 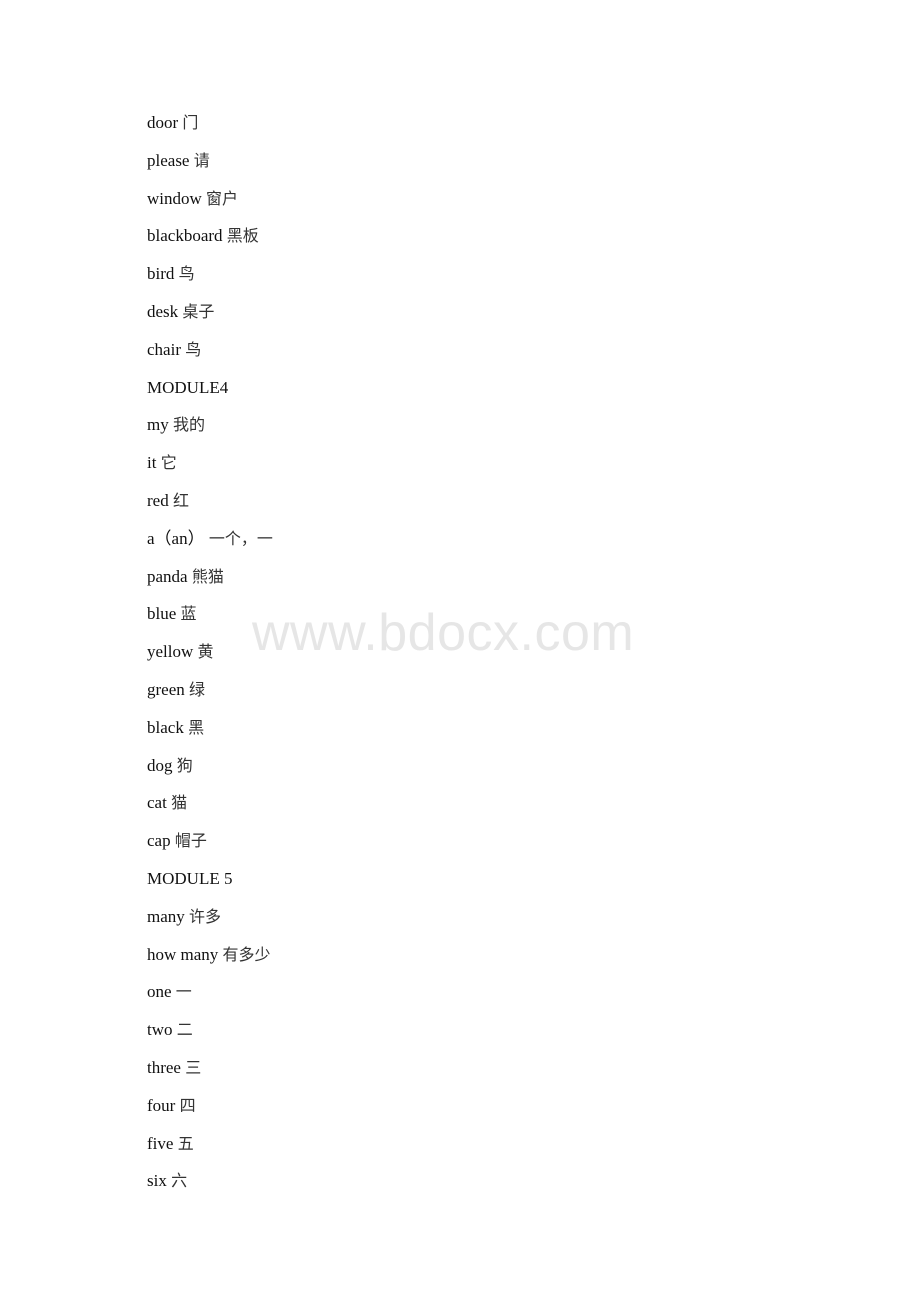 What do you see at coordinates (210, 130) in the screenshot?
I see `vocab-entry: door 门` at bounding box center [210, 130].